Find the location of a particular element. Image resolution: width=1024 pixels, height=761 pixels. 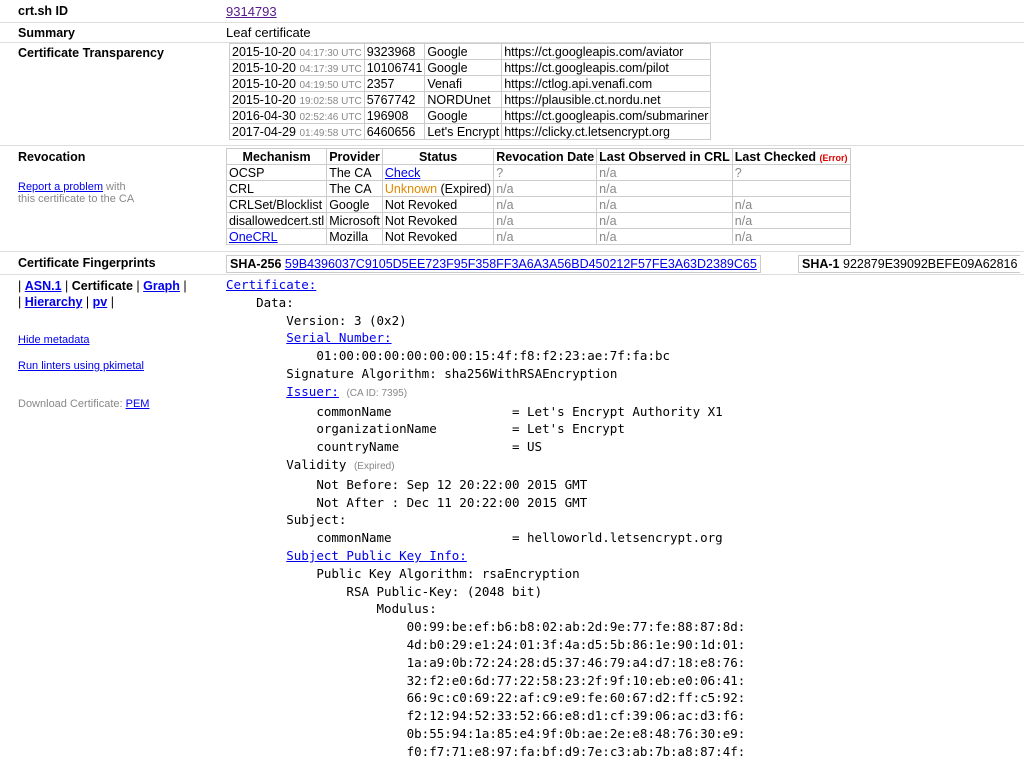

issuer-ca-id: (CA ID: 7395) is located at coordinates (377, 393).